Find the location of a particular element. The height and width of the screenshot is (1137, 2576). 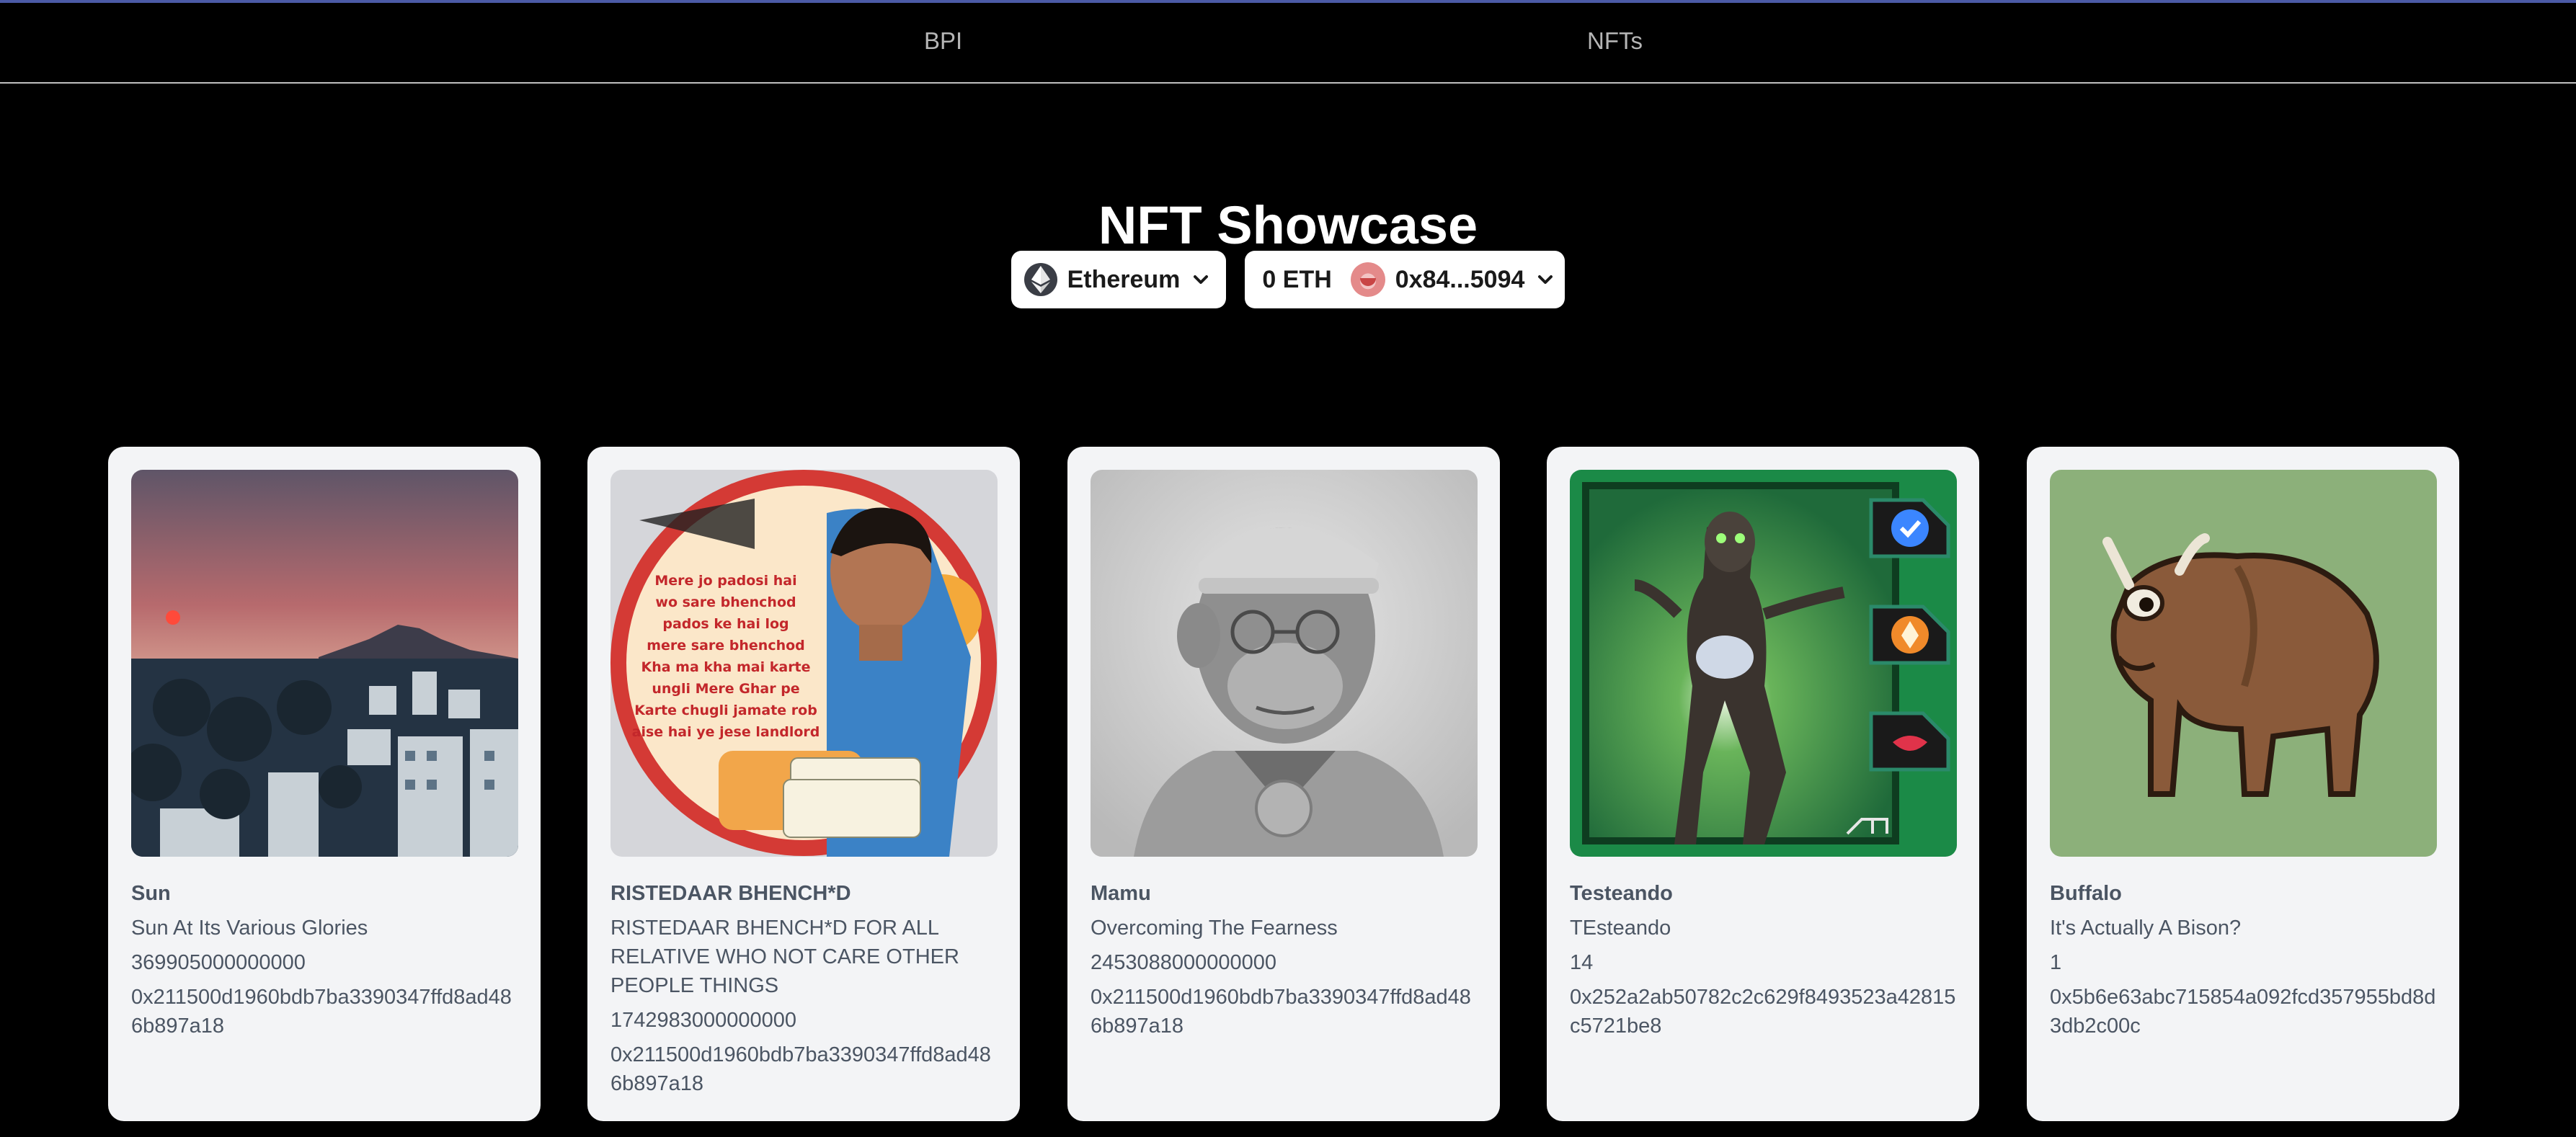

nft-description: Sun At Its Various Glories is located at coordinates (250, 929).